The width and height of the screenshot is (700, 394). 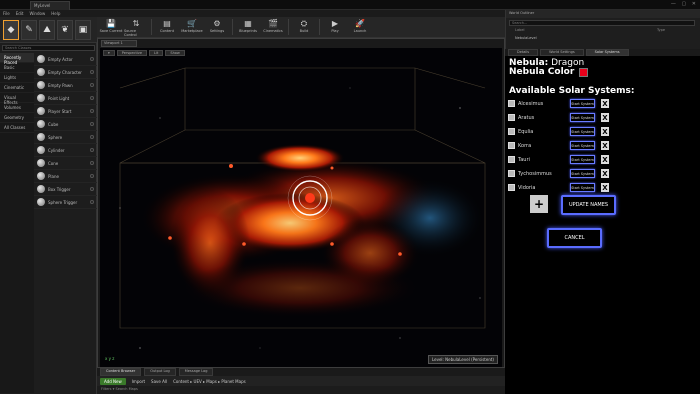 I want to click on content-filter-bar: Filters ▾ Search Maps, so click(x=301, y=390).